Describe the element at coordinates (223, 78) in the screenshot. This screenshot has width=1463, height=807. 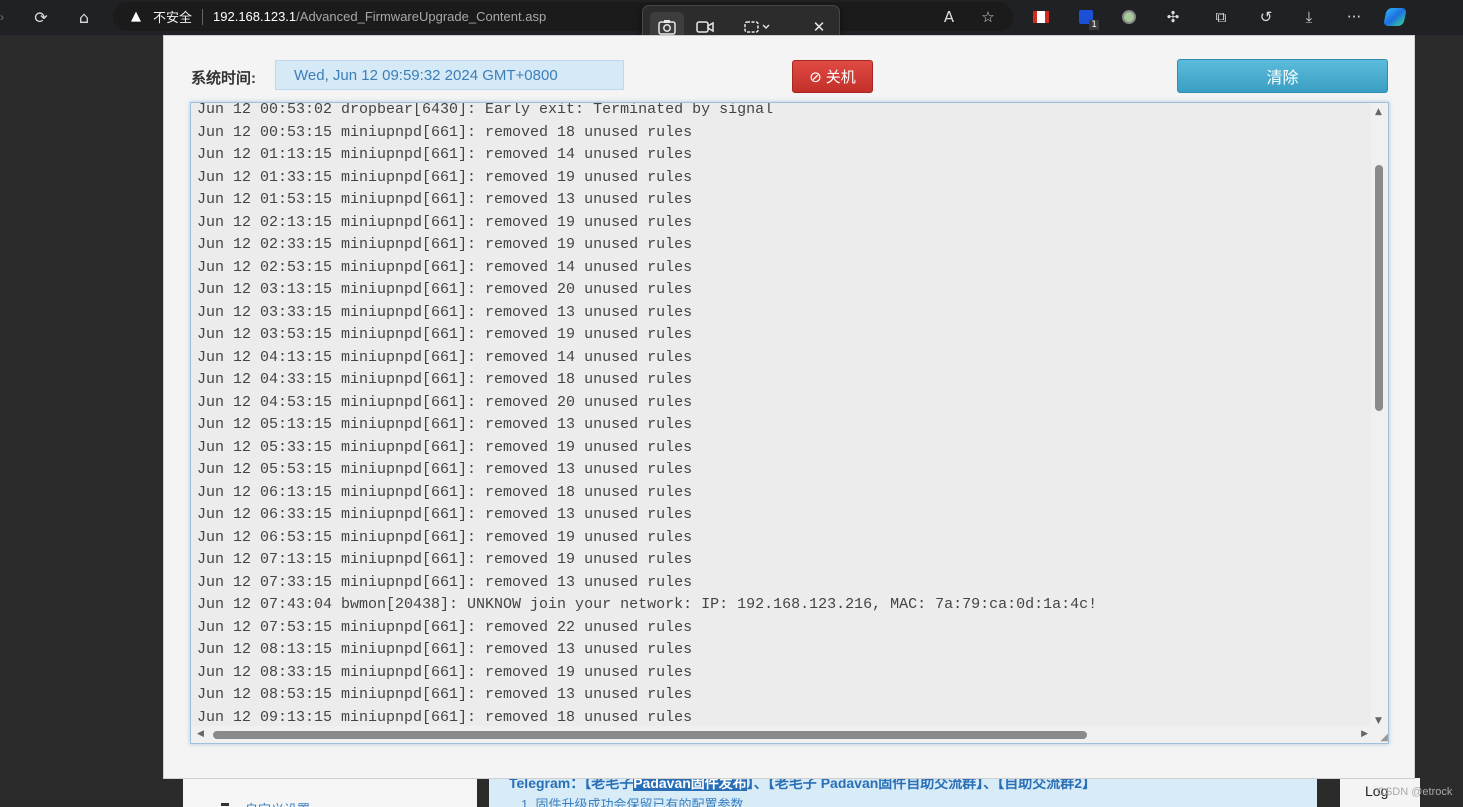
I see `system-time-label: 系统时间:` at that location.